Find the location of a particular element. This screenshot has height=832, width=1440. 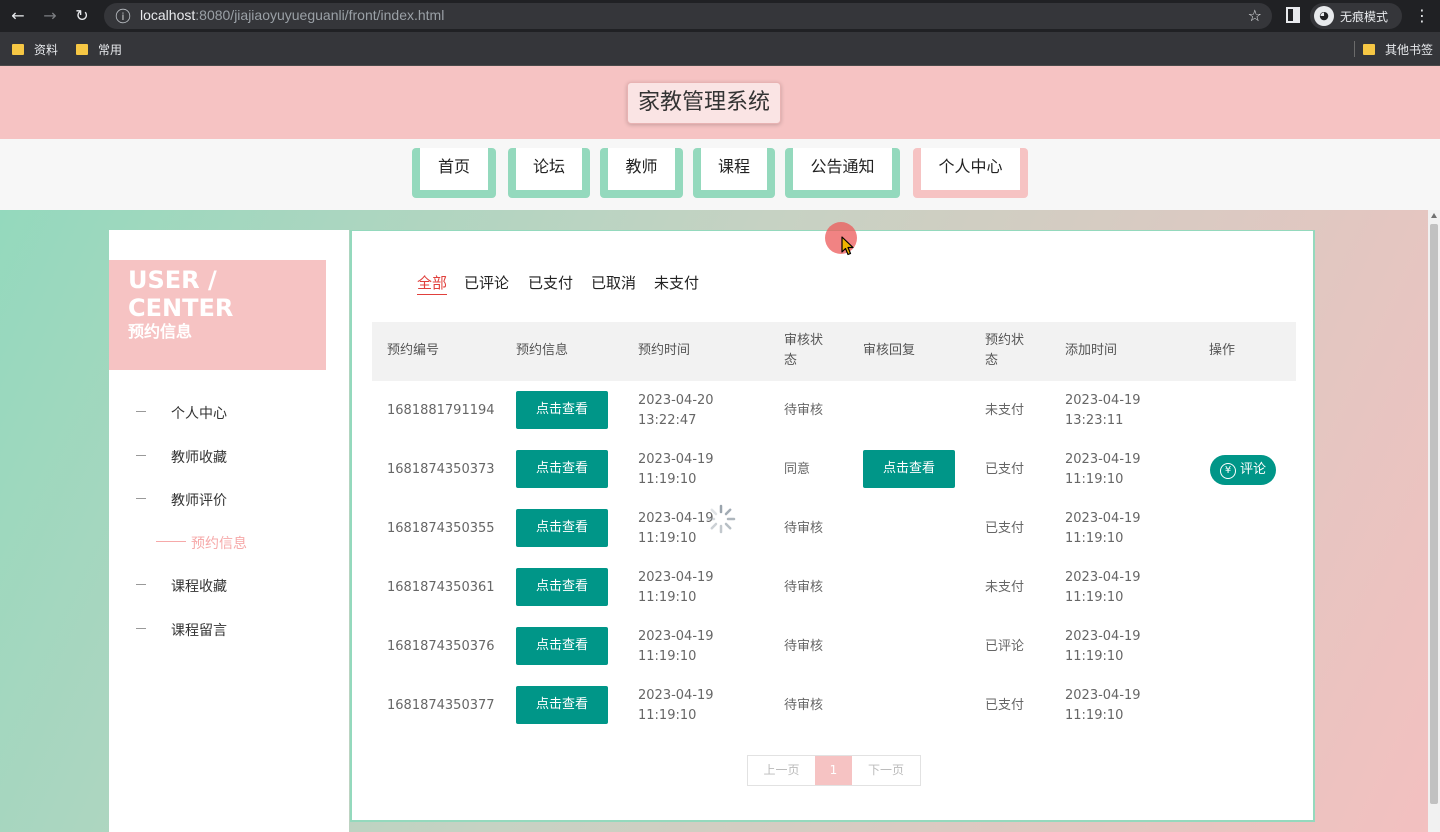

pagination: 上一页 1 下一页 is located at coordinates (834, 770).